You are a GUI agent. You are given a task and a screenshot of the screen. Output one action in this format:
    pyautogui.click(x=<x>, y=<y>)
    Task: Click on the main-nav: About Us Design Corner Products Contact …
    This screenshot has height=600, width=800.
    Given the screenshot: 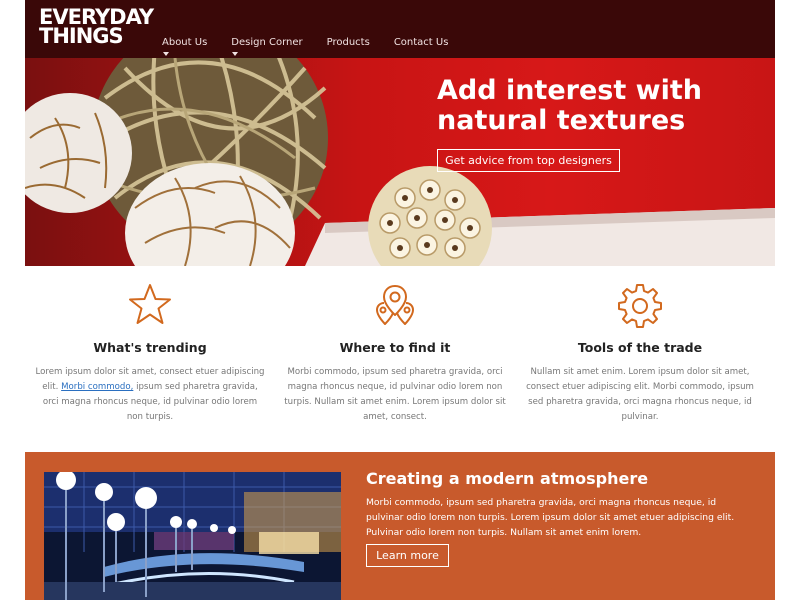 What is the action you would take?
    pyautogui.click(x=317, y=46)
    